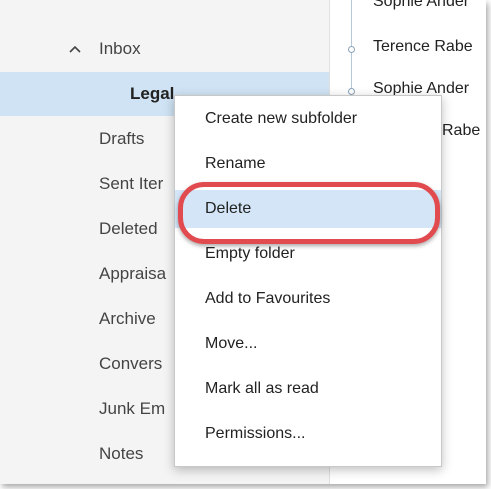  I want to click on menu-item-label: Create new subfolder, so click(281, 118).